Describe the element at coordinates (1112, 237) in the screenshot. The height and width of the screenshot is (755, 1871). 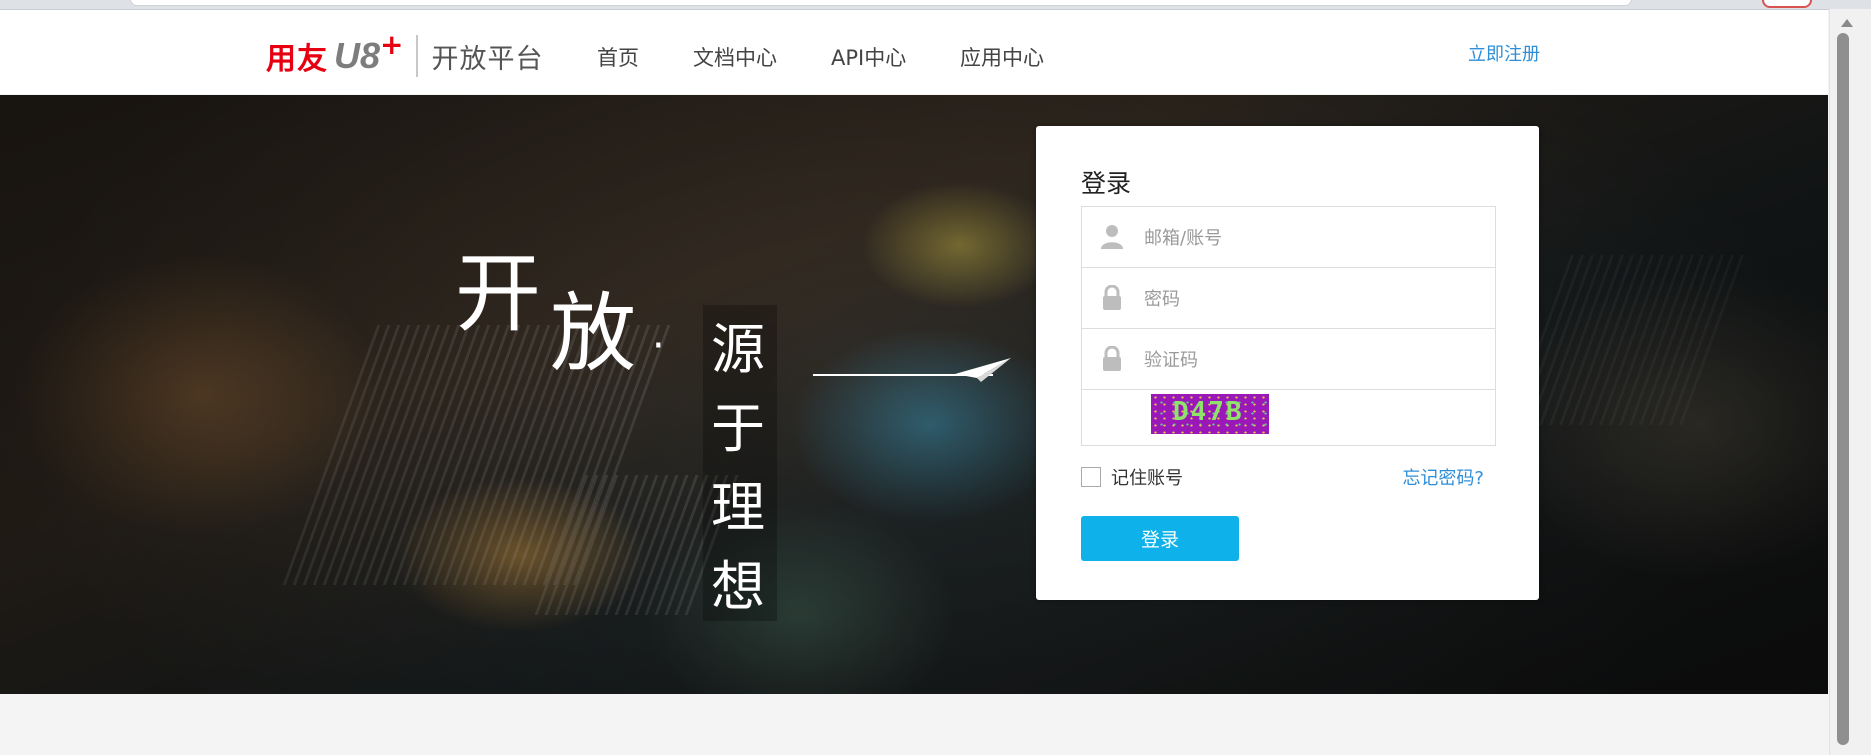
I see `user-icon` at that location.